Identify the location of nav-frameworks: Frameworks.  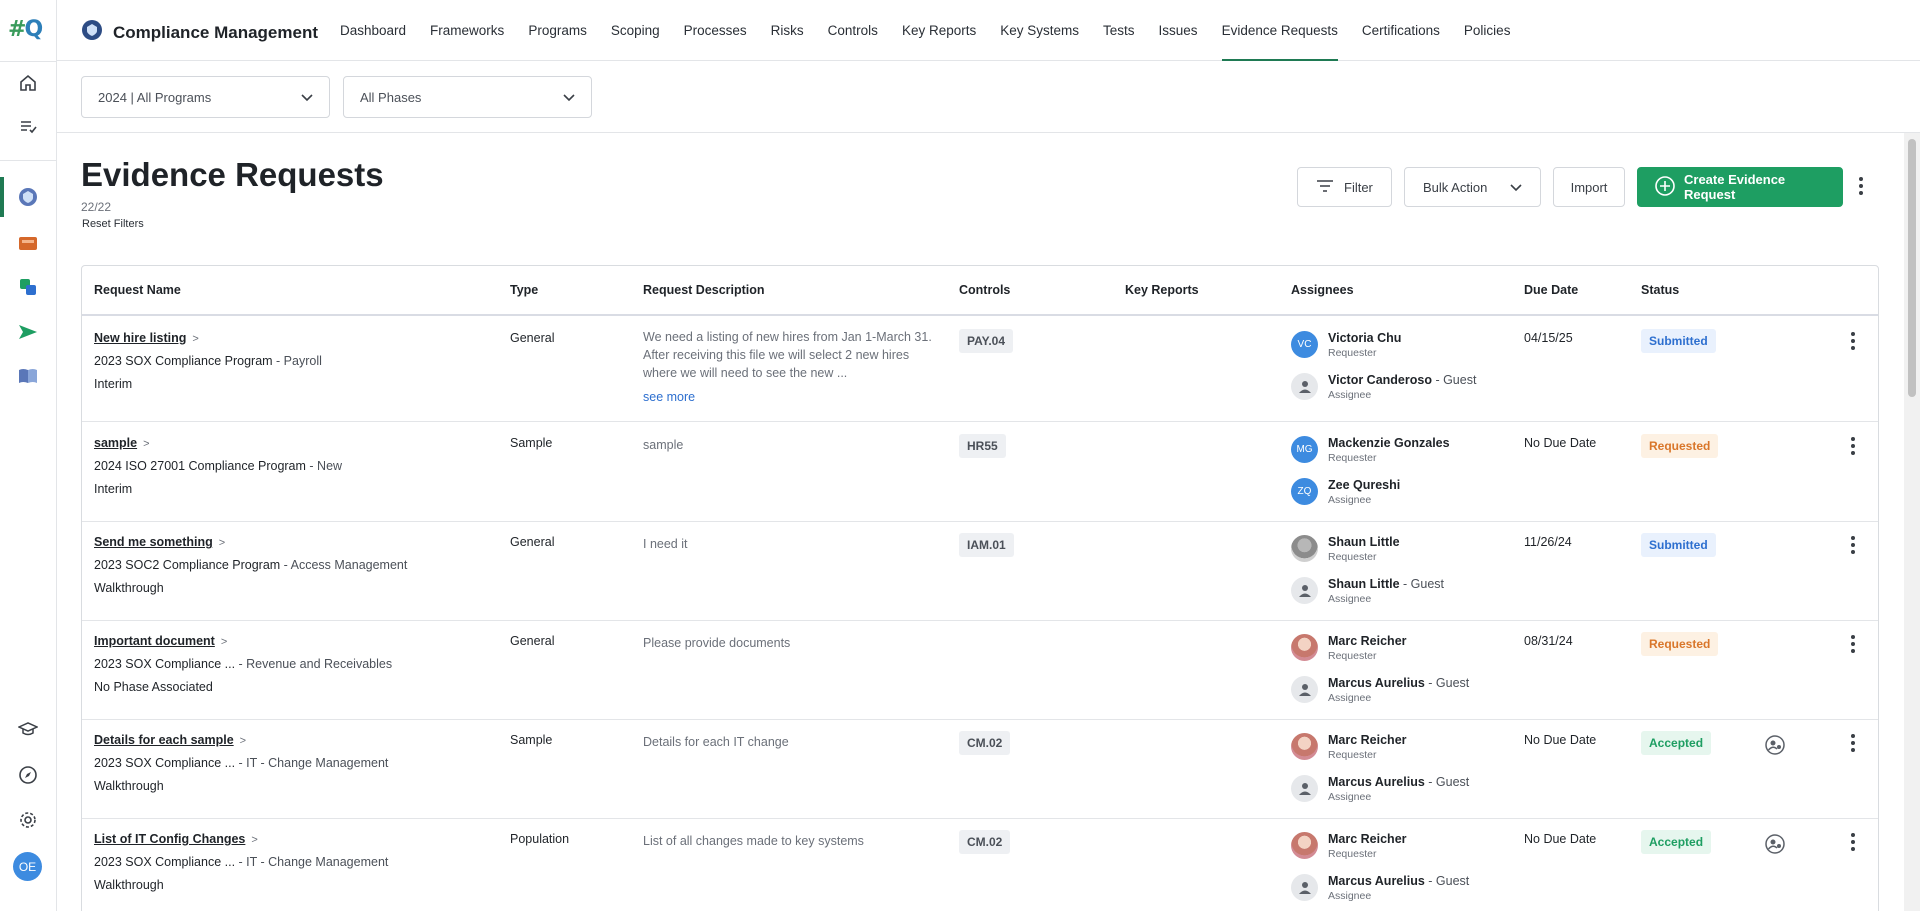
(467, 30).